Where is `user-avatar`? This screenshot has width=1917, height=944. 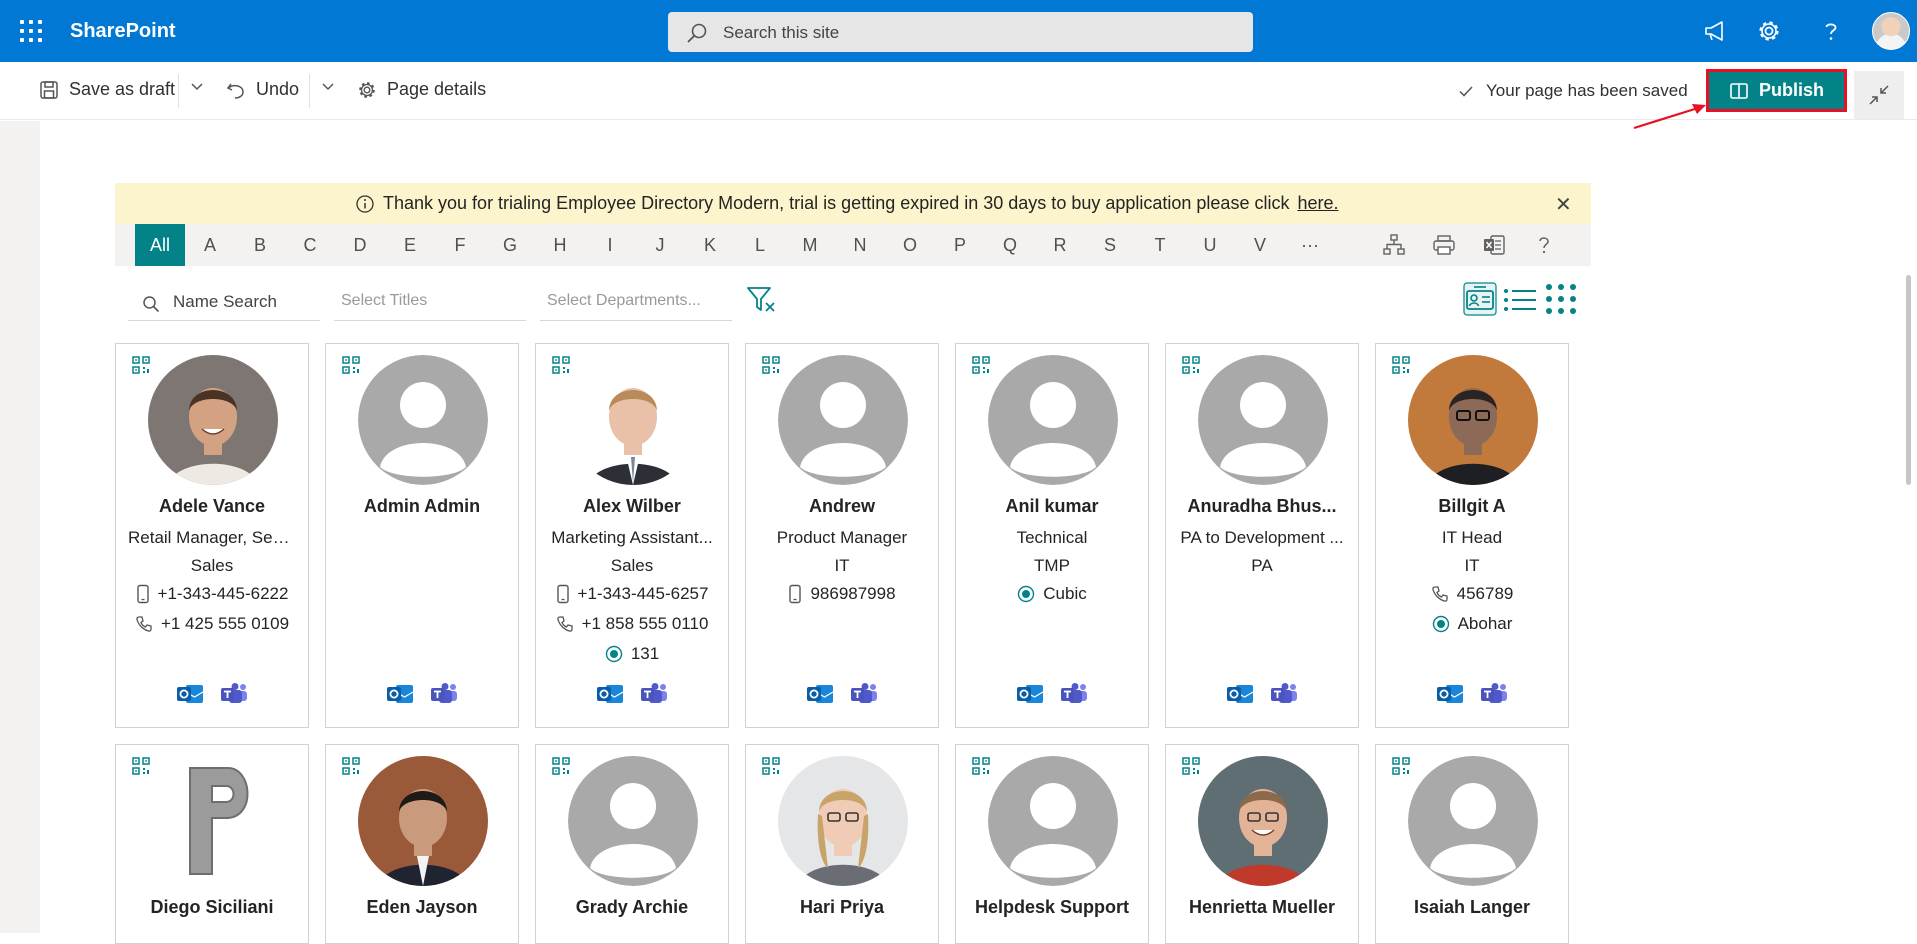
user-avatar is located at coordinates (1891, 31).